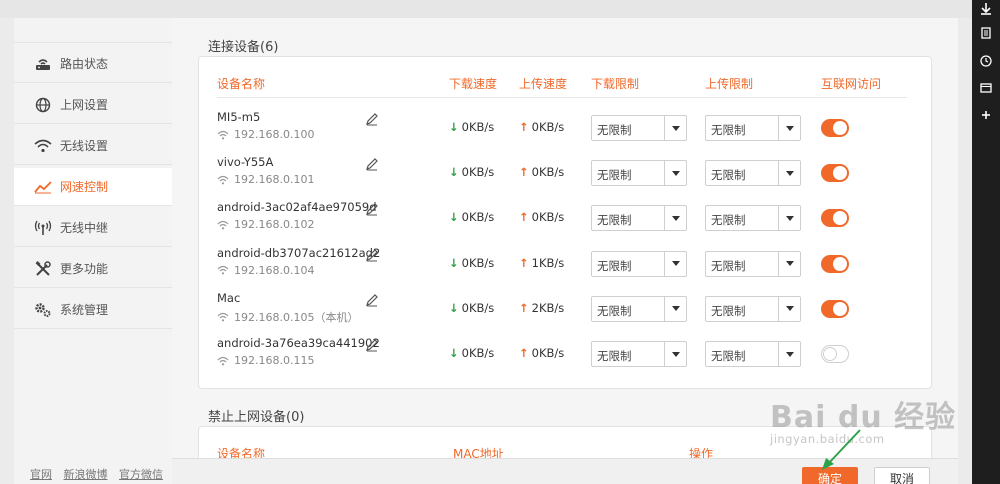 This screenshot has width=1000, height=484. I want to click on sidebar-item-speed-control: 网速控制, so click(93, 187).